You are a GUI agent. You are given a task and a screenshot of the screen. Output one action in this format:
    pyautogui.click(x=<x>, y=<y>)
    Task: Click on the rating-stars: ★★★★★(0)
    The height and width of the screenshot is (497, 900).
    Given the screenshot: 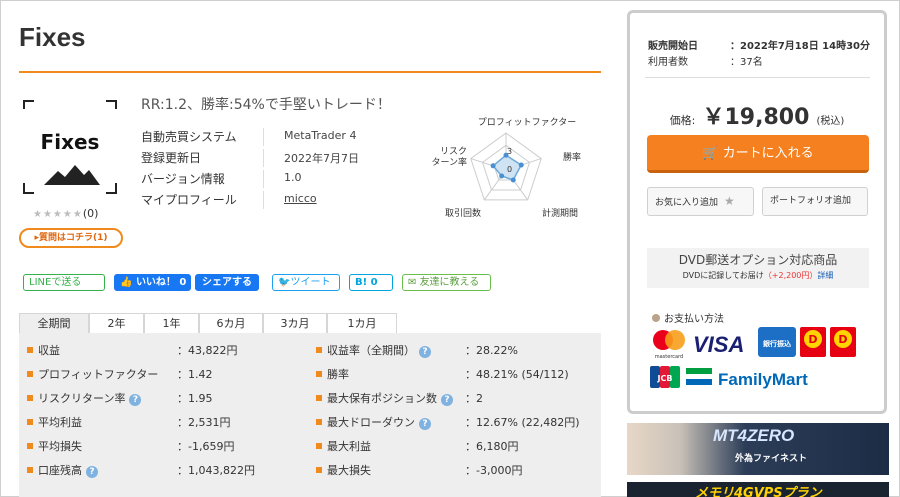 What is the action you would take?
    pyautogui.click(x=66, y=213)
    